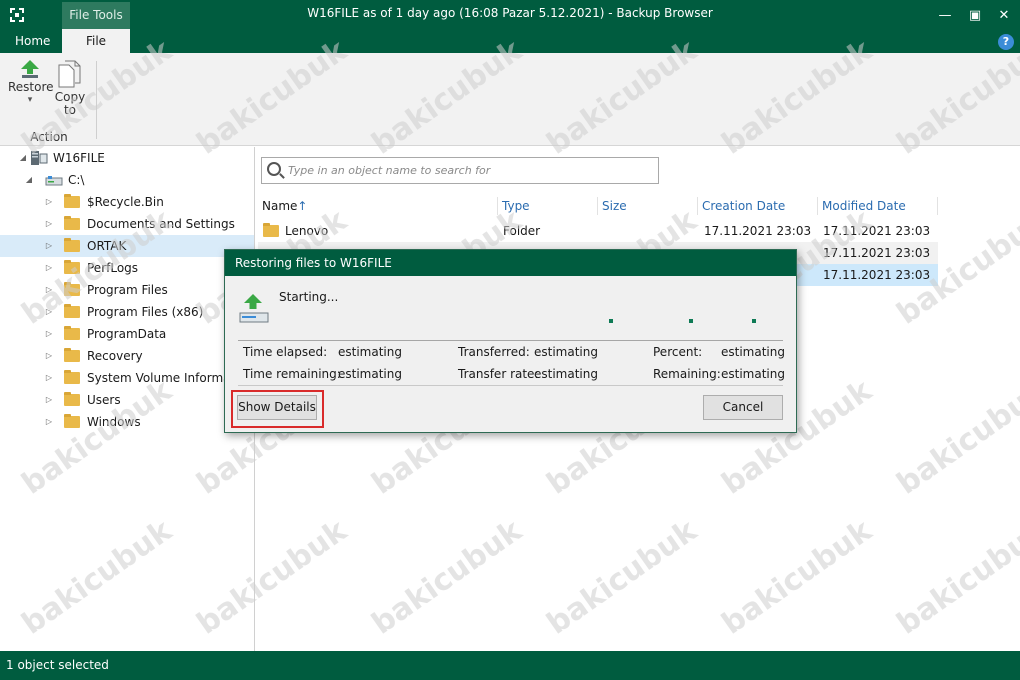 Image resolution: width=1020 pixels, height=680 pixels. What do you see at coordinates (307, 231) in the screenshot?
I see `row-name: Lenovo` at bounding box center [307, 231].